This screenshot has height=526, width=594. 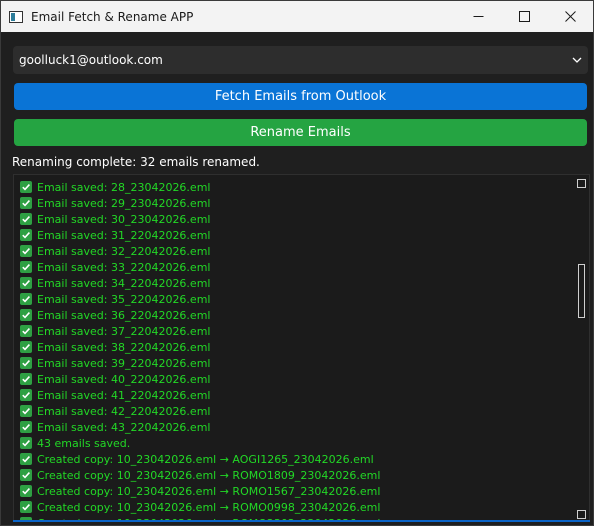 I want to click on log-entry-text: Email saved: 38_22042026.eml, so click(x=124, y=347).